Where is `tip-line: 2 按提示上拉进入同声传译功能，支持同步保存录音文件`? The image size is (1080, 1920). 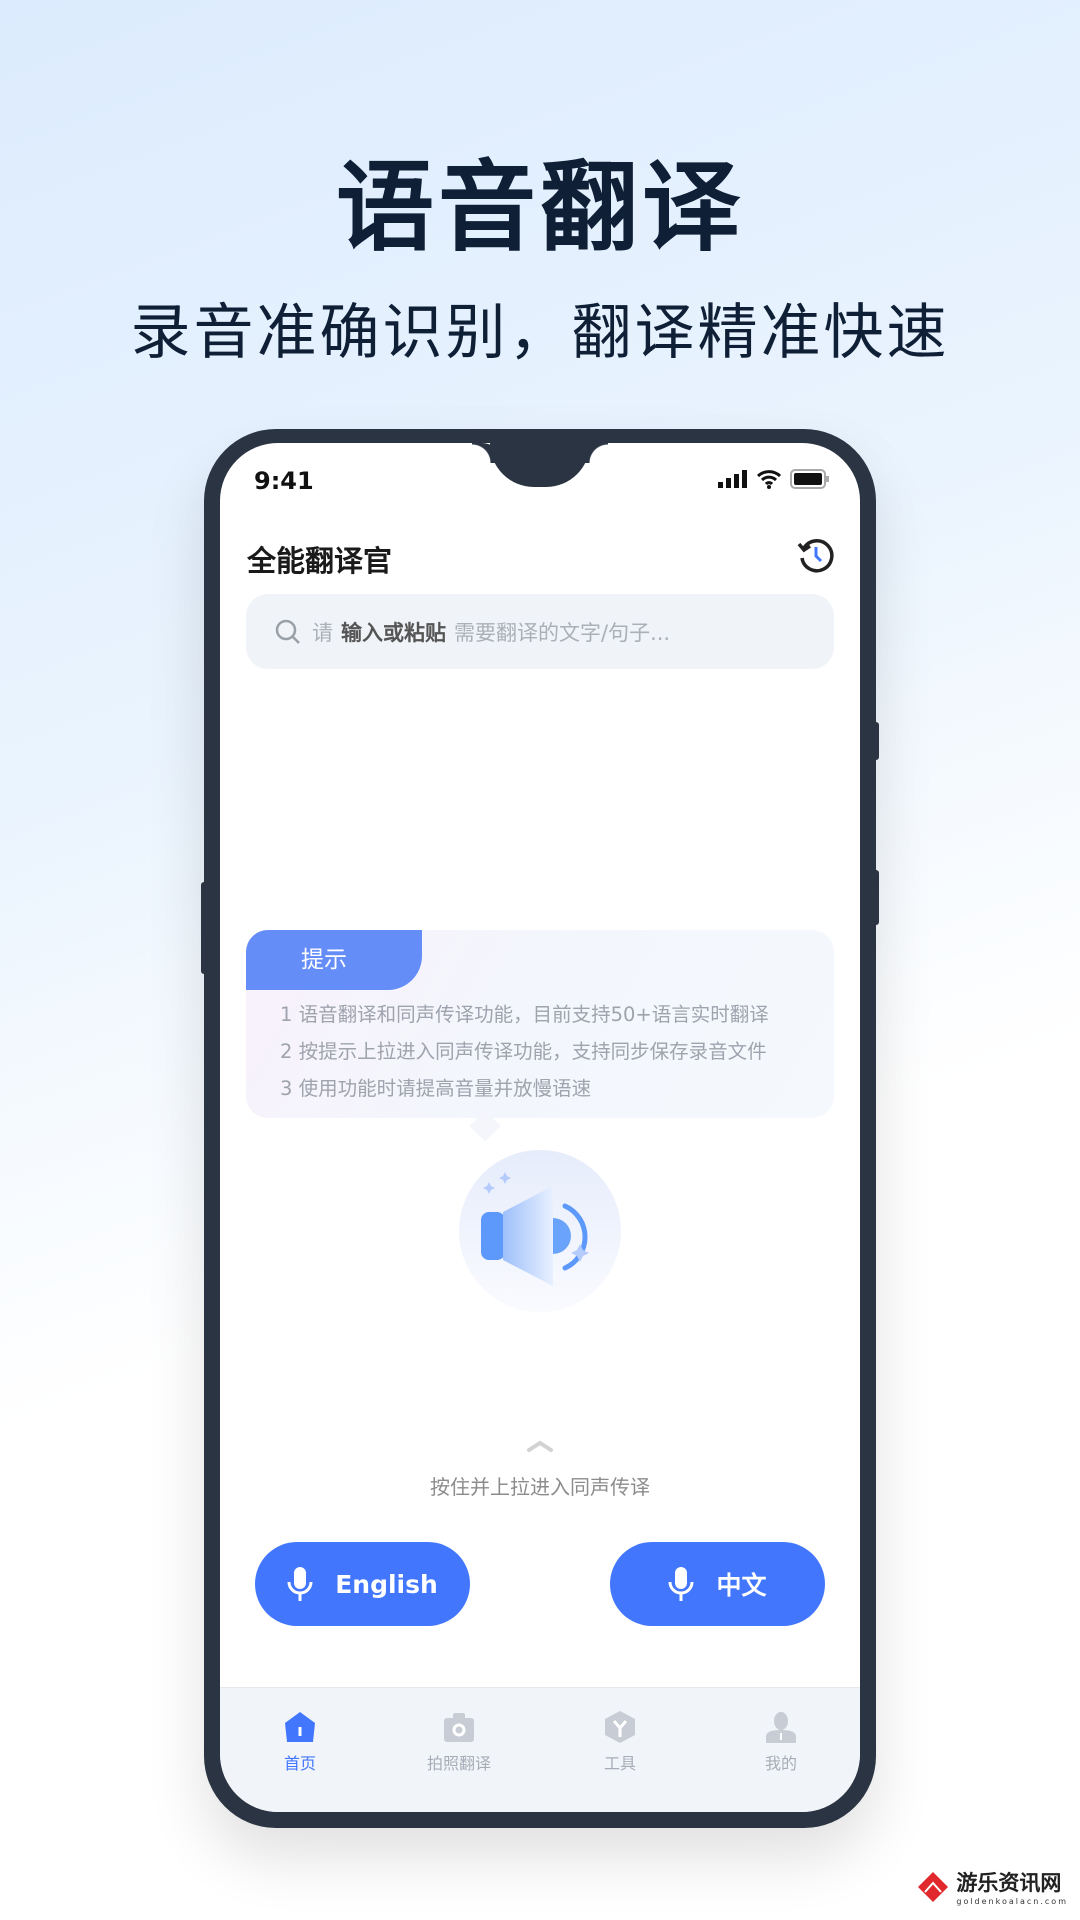 tip-line: 2 按提示上拉进入同声传译功能，支持同步保存录音文件 is located at coordinates (523, 1051).